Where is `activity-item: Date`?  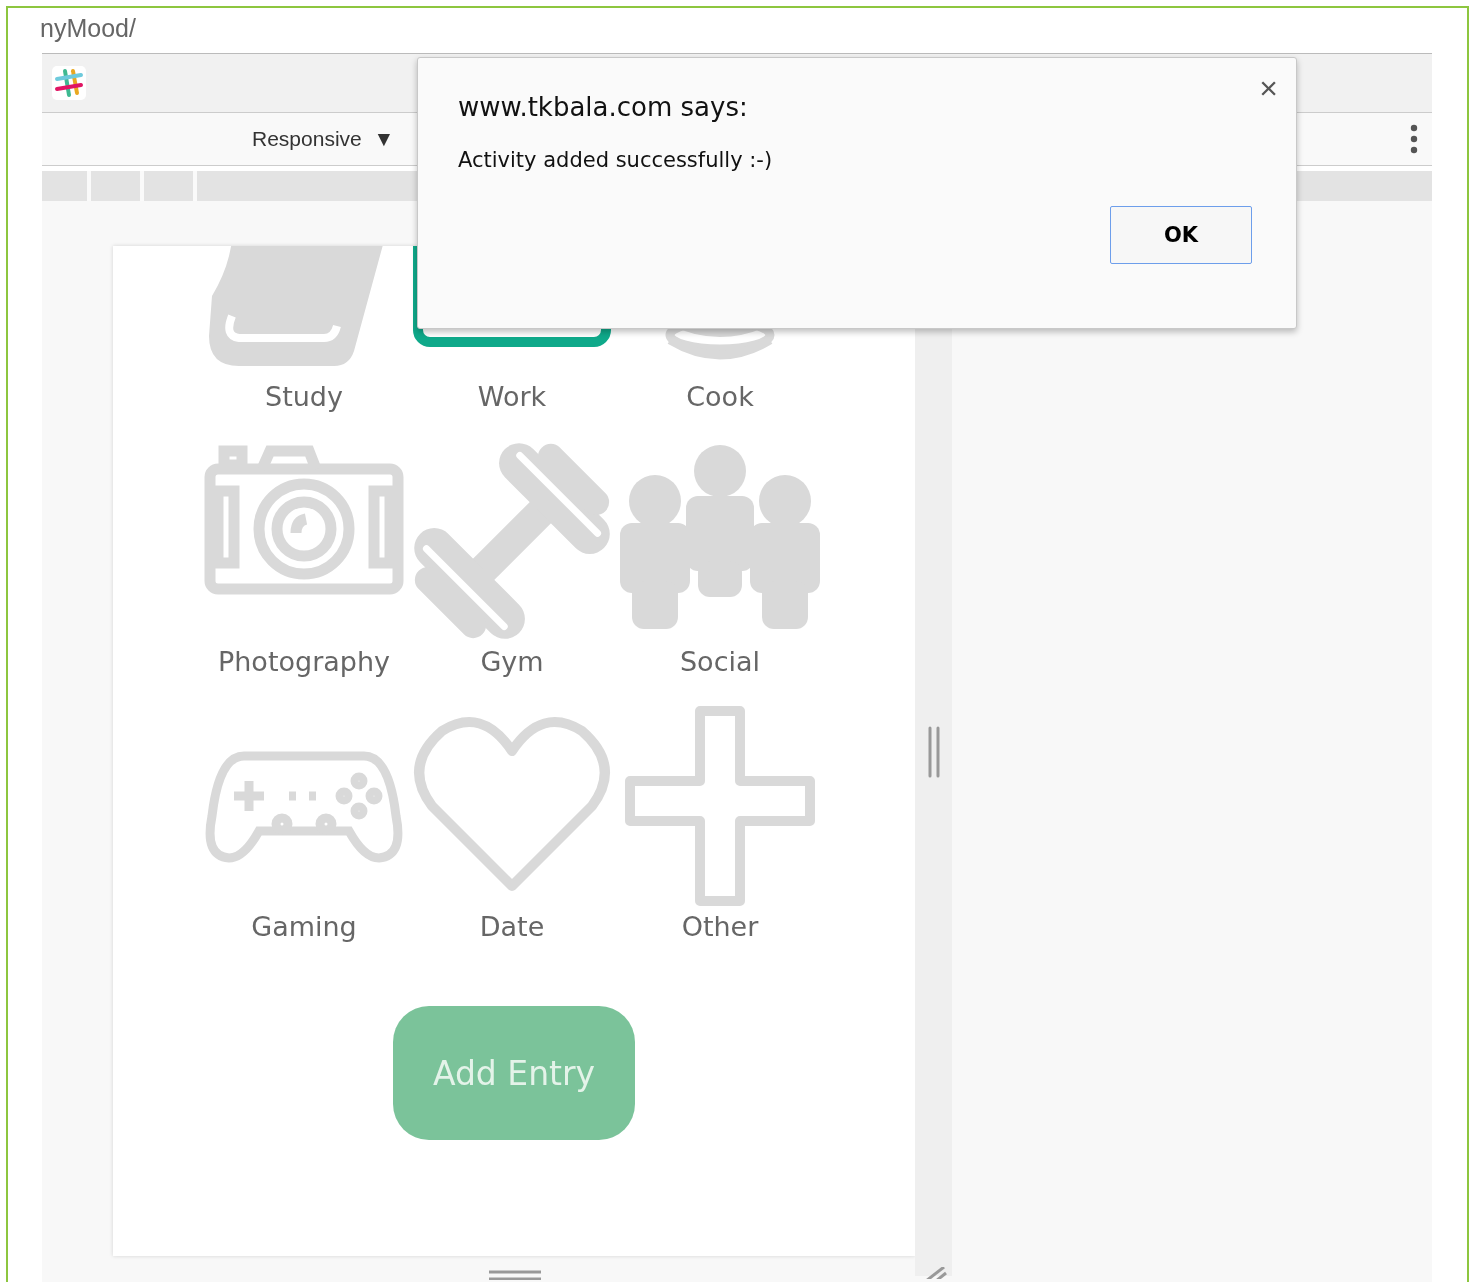
activity-item: Date is located at coordinates (512, 833).